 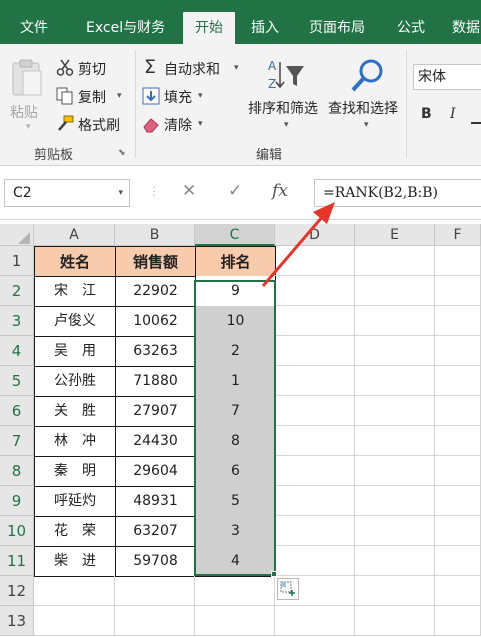 What do you see at coordinates (447, 77) in the screenshot?
I see `font-name-dropdown: 宋体` at bounding box center [447, 77].